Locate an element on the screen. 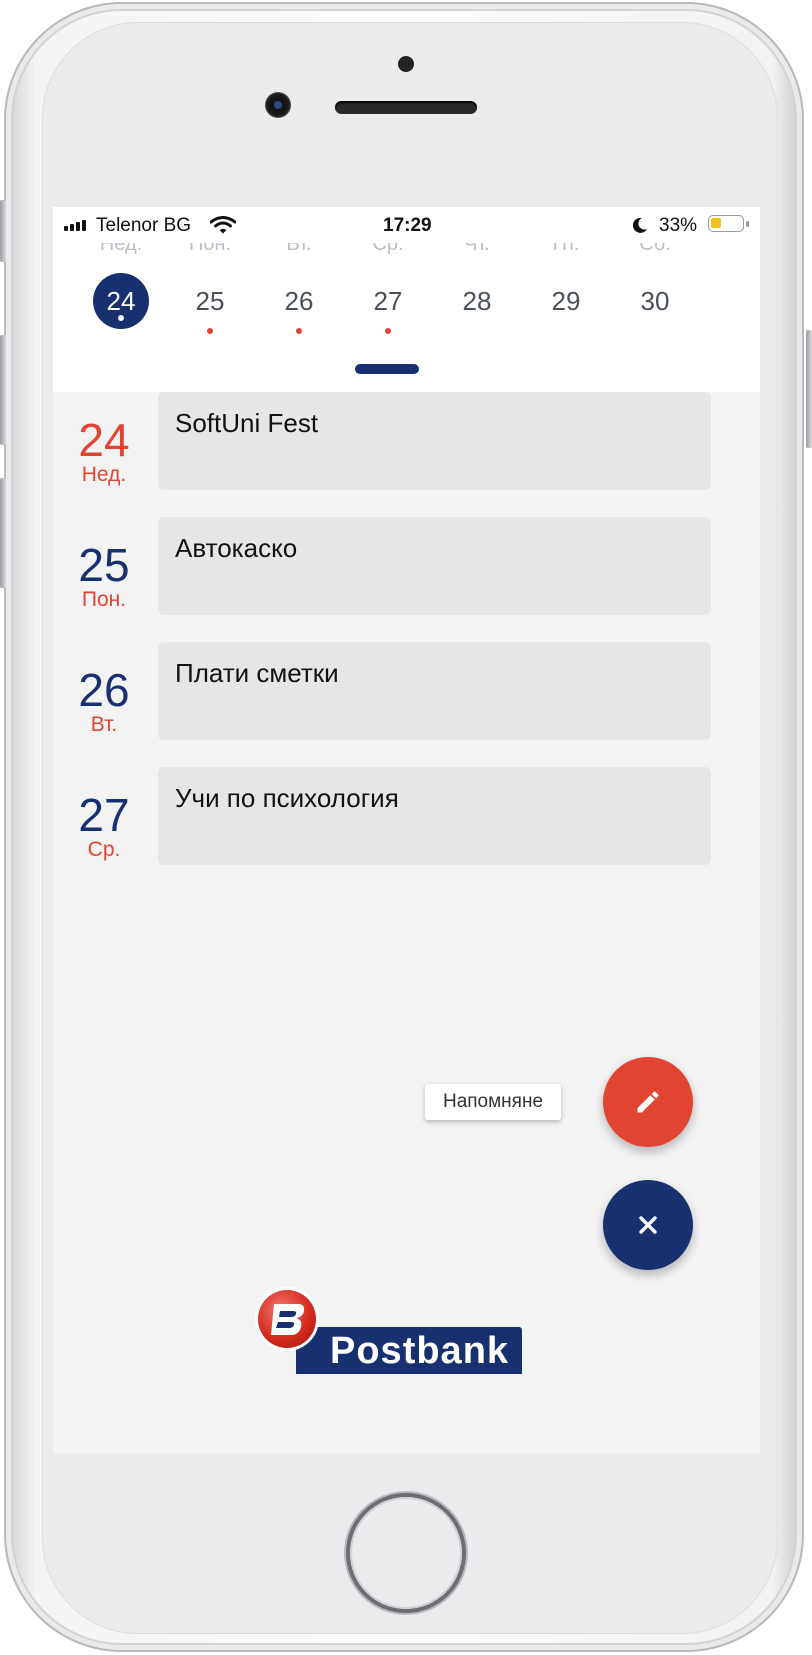  event-date: 24 Нед. is located at coordinates (104, 451).